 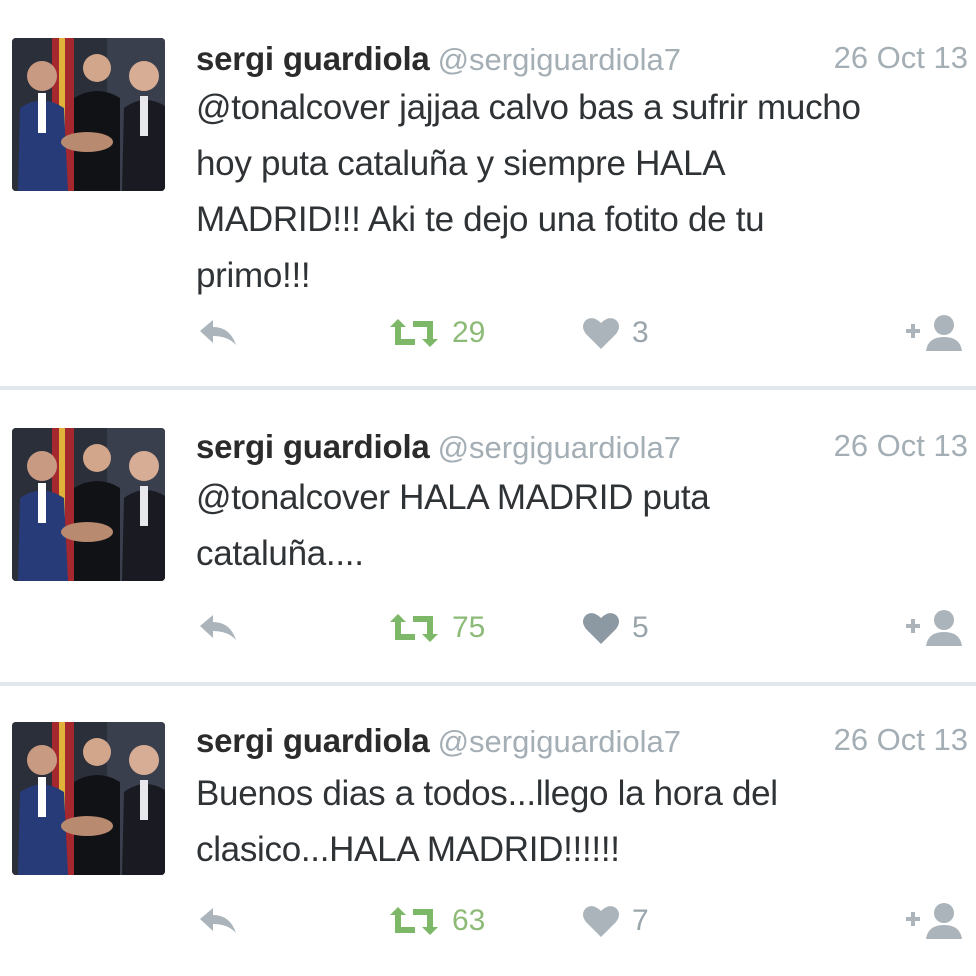 I want to click on like-button: 5, so click(x=615, y=628).